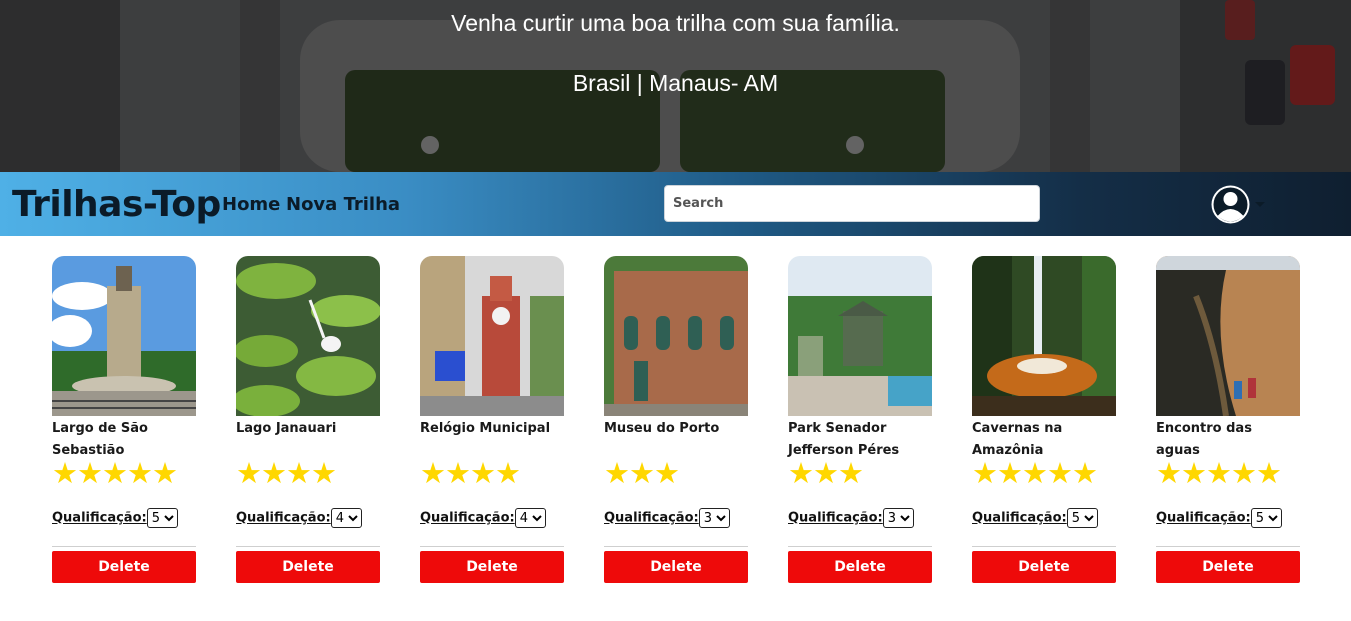 The width and height of the screenshot is (1351, 621). Describe the element at coordinates (1260, 204) in the screenshot. I see `chevron-down-icon` at that location.